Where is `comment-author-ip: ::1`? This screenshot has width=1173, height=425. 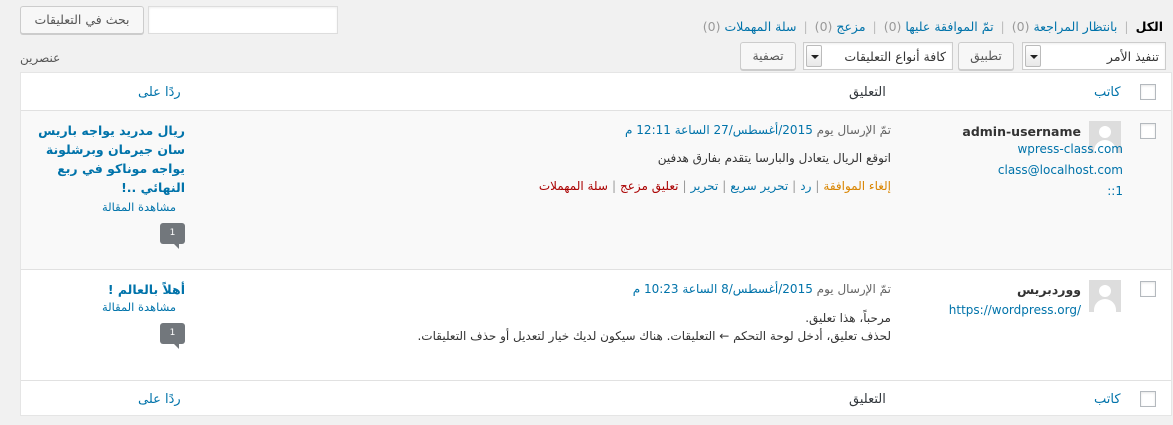
comment-author-ip: ::1 is located at coordinates (1115, 191).